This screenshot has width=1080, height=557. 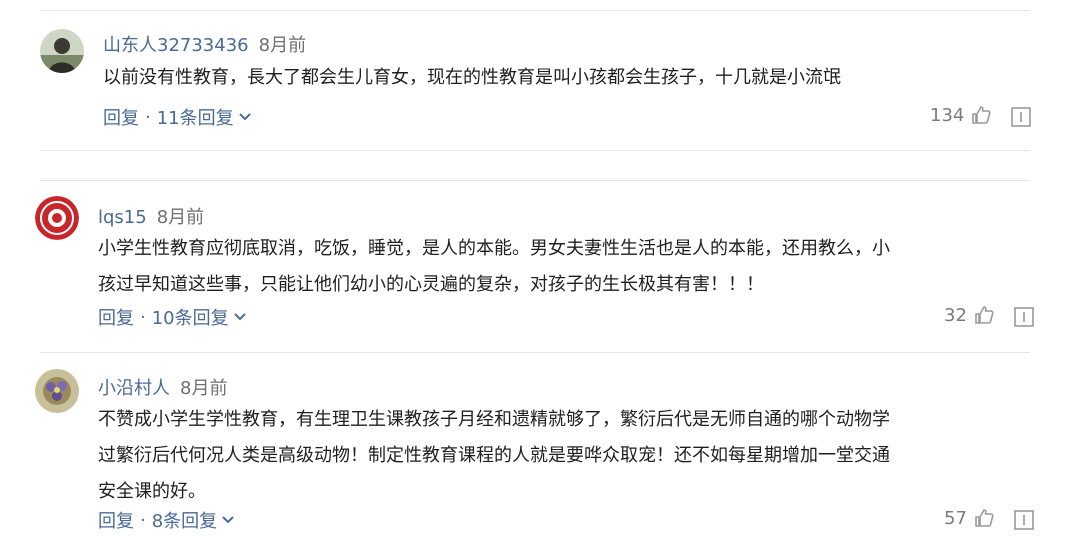 I want to click on flower-avatar-icon, so click(x=57, y=391).